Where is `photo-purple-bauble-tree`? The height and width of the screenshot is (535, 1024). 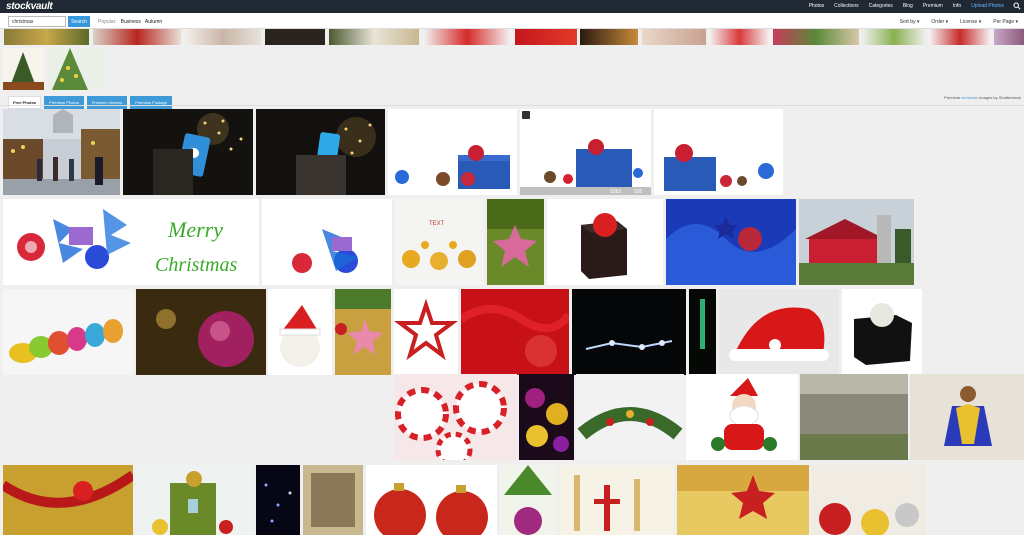
photo-purple-bauble-tree is located at coordinates (528, 500).